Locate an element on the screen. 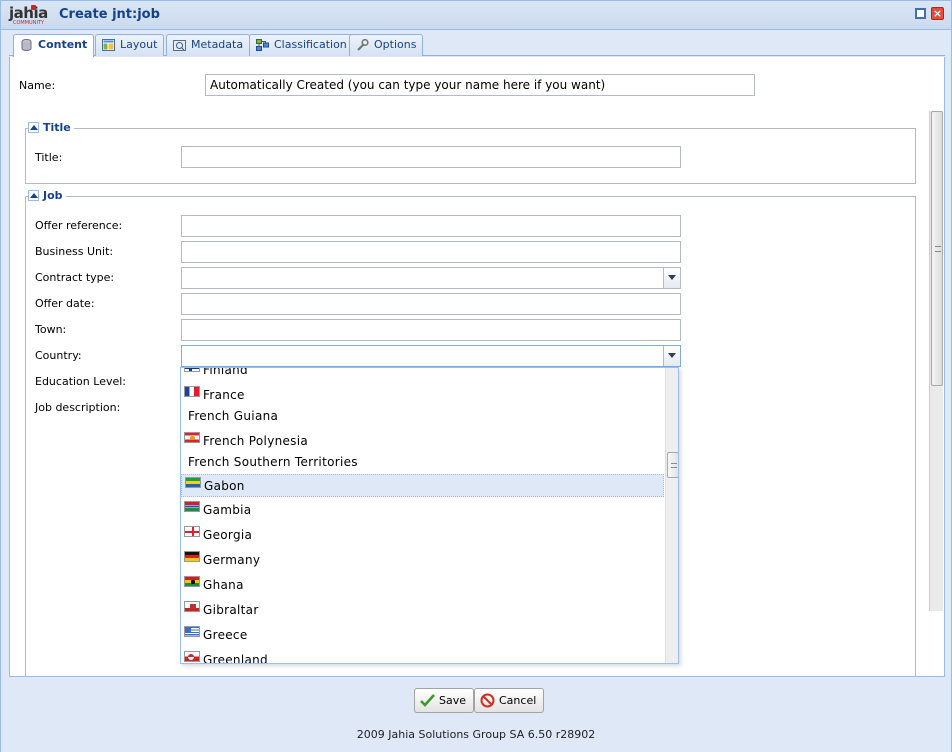  tab-content: Content is located at coordinates (54, 45).